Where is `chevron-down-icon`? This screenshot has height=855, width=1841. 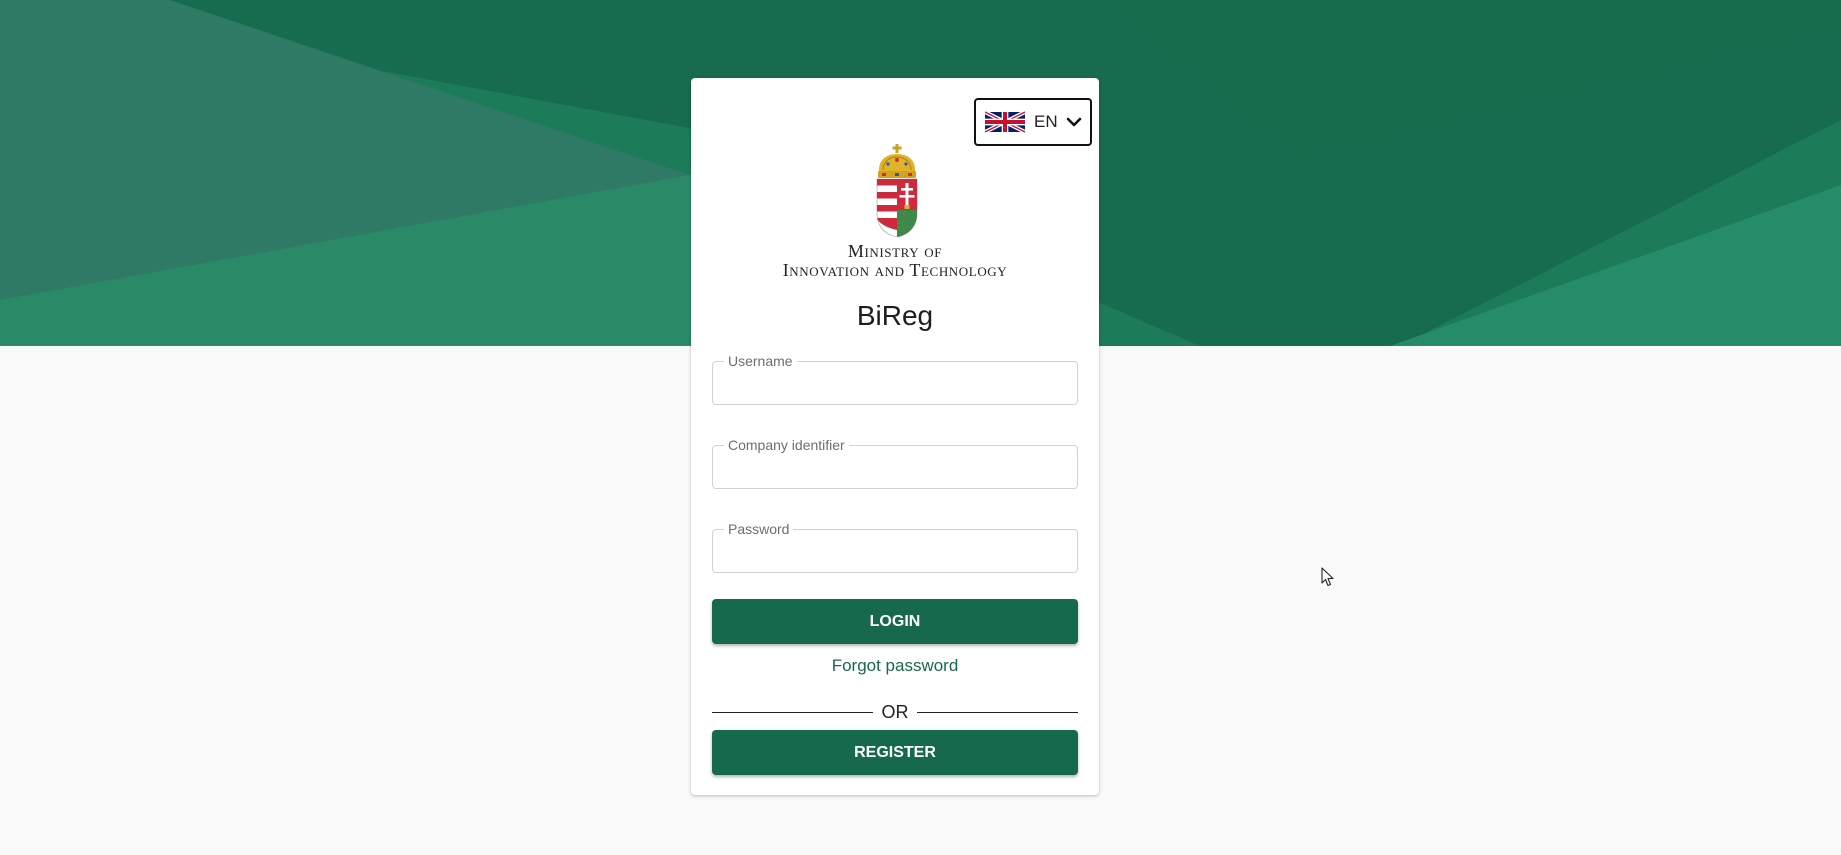
chevron-down-icon is located at coordinates (1073, 122).